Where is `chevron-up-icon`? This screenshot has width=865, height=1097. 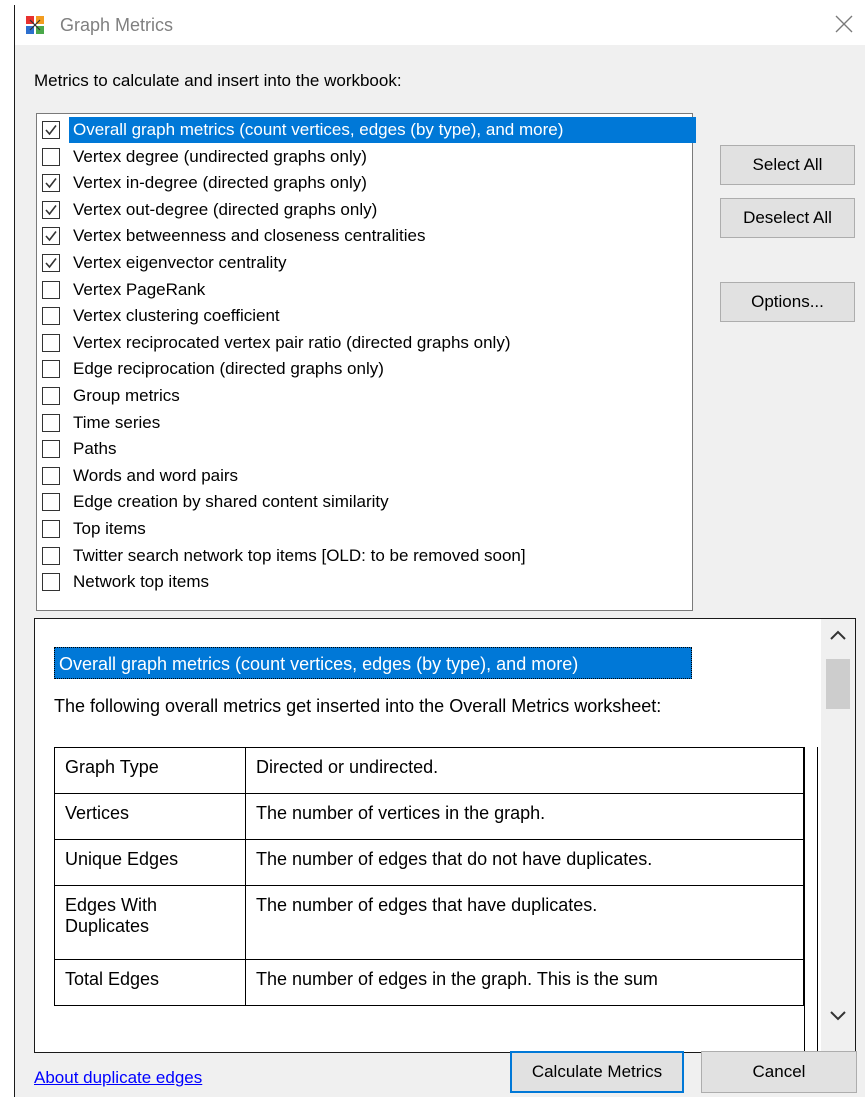 chevron-up-icon is located at coordinates (838, 635).